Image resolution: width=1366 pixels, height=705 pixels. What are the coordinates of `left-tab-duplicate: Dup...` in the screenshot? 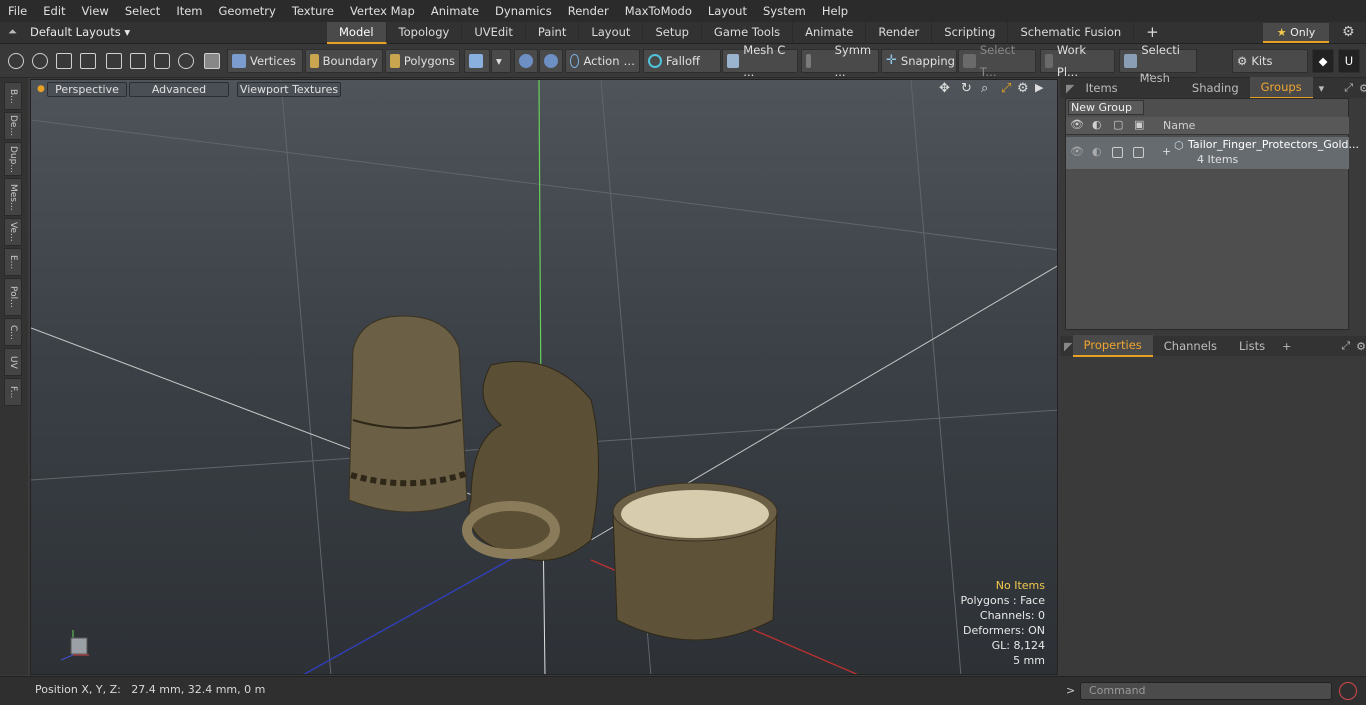 It's located at (13, 159).